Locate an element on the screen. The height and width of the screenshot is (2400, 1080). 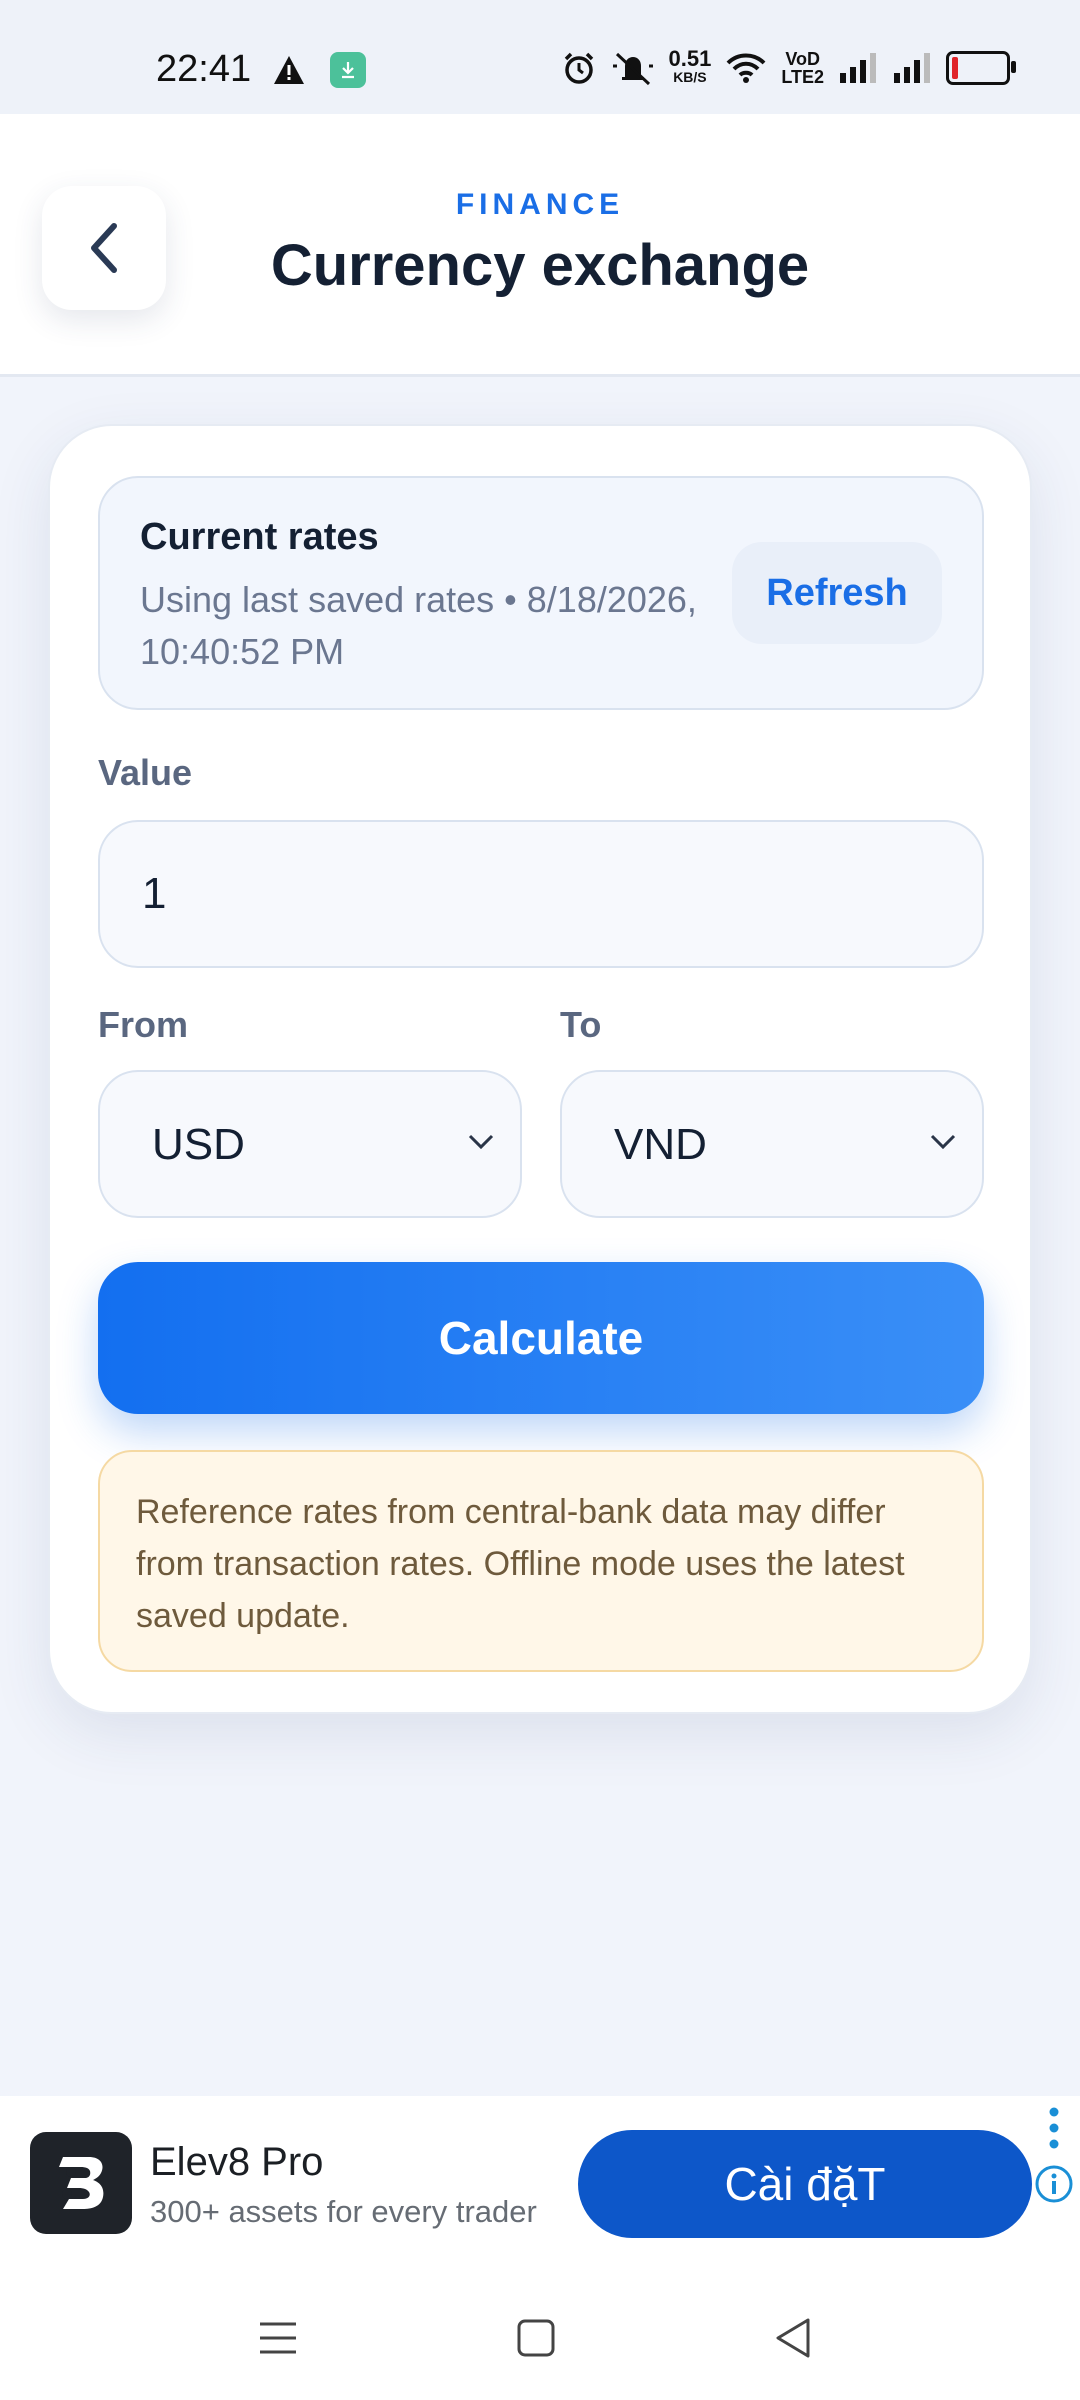
net-speed-value: 0.51 is located at coordinates (690, 58).